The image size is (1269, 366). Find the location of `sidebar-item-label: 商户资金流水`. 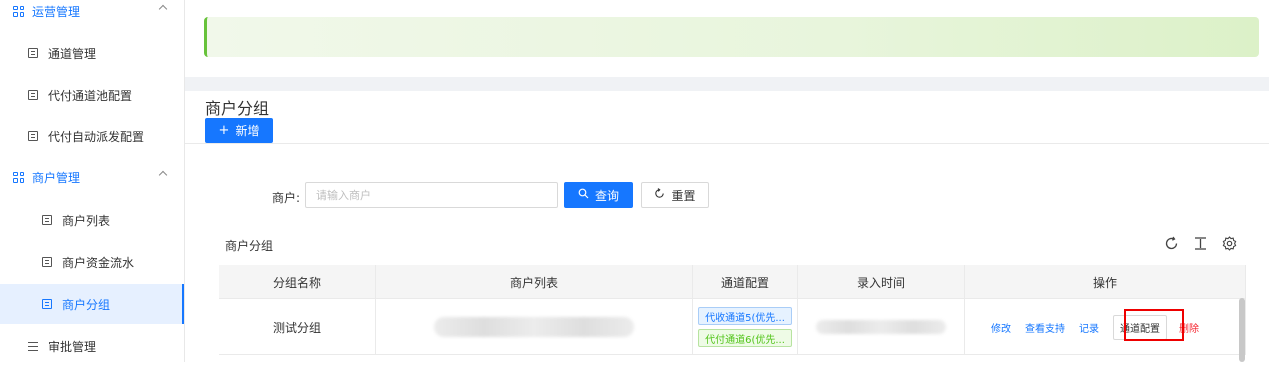

sidebar-item-label: 商户资金流水 is located at coordinates (98, 262).